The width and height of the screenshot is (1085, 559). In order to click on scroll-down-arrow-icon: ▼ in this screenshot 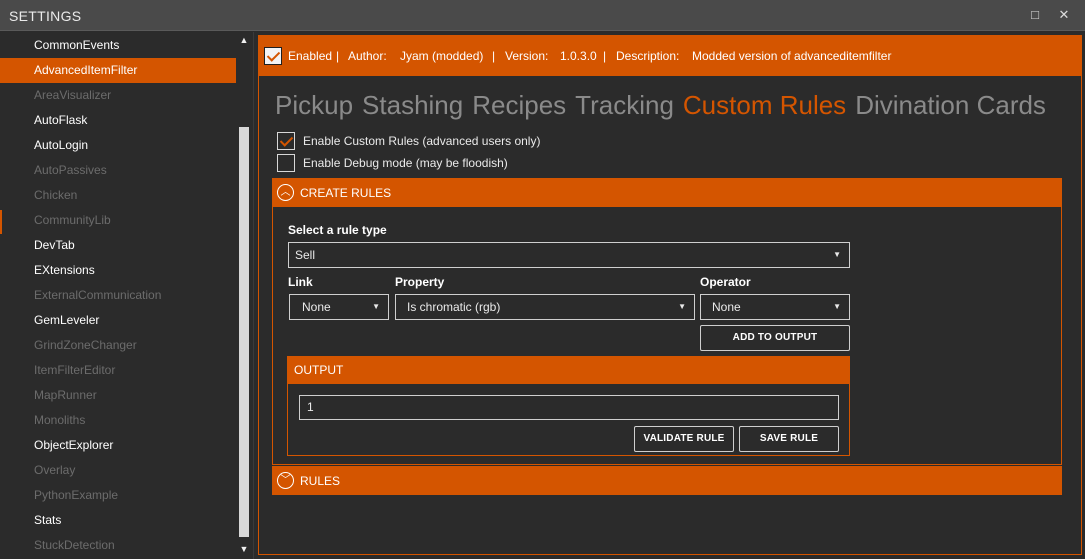, I will do `click(244, 549)`.